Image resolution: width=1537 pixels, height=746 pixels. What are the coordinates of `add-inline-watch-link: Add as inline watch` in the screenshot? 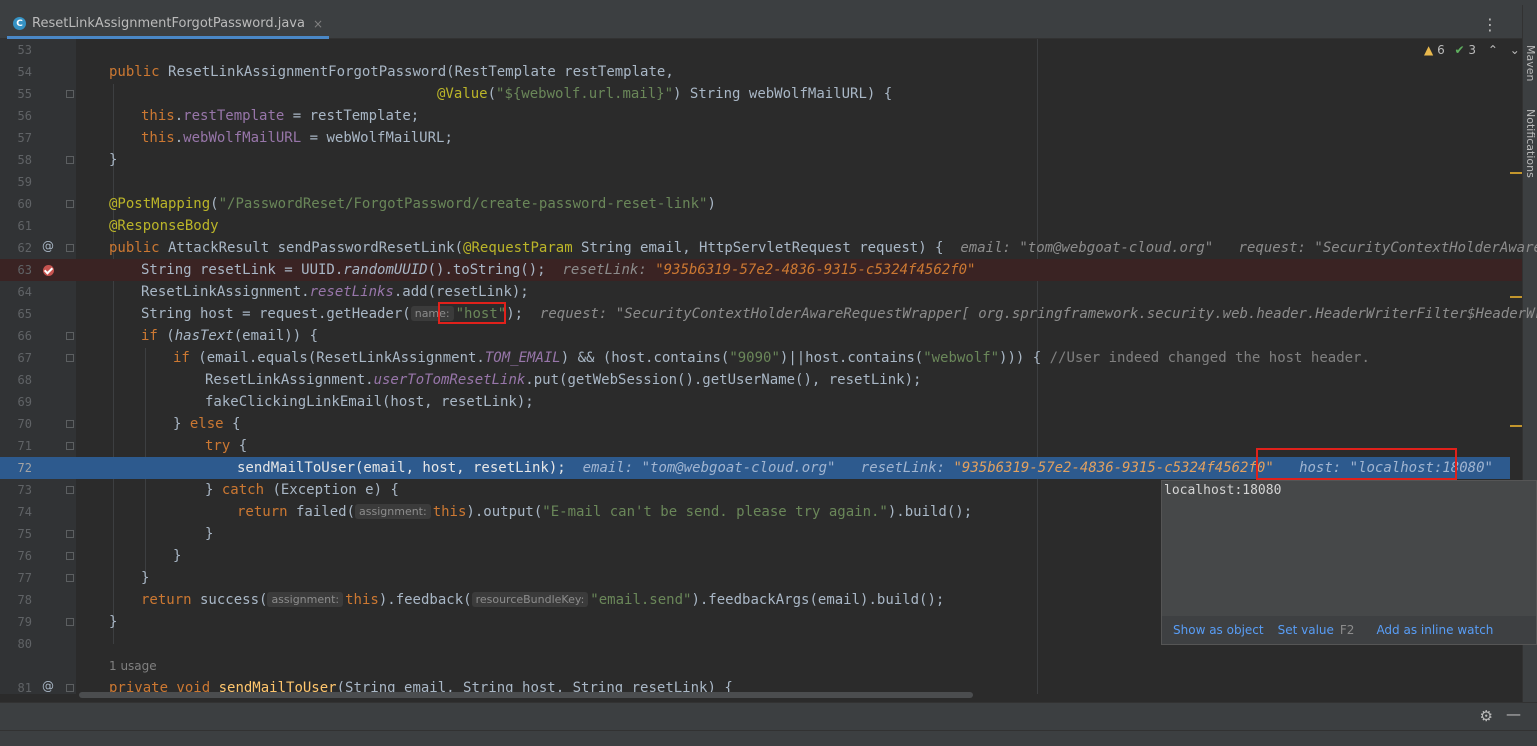 It's located at (1434, 630).